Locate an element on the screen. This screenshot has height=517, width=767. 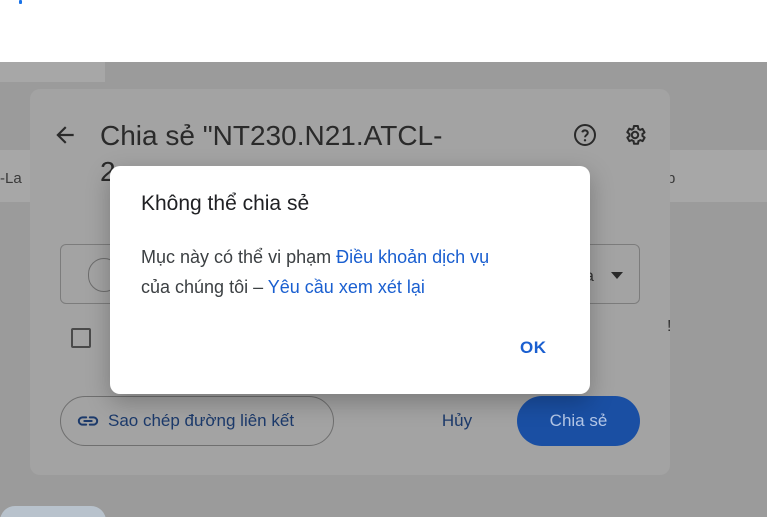
help-icon is located at coordinates (585, 135).